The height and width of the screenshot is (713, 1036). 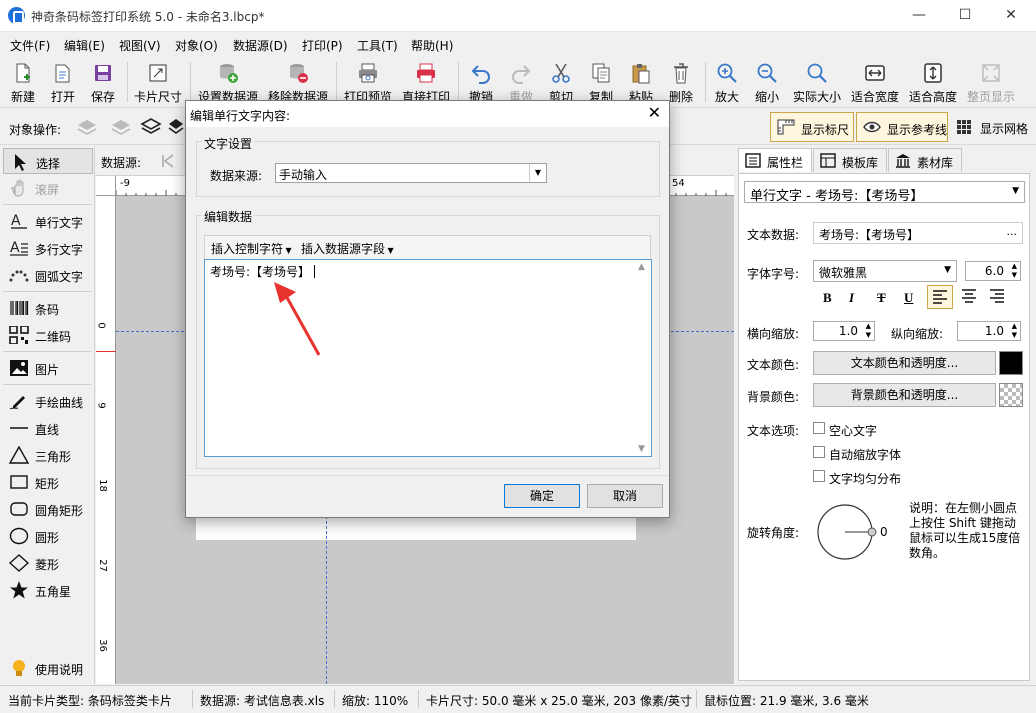 I want to click on text-color-swatch, so click(x=1011, y=363).